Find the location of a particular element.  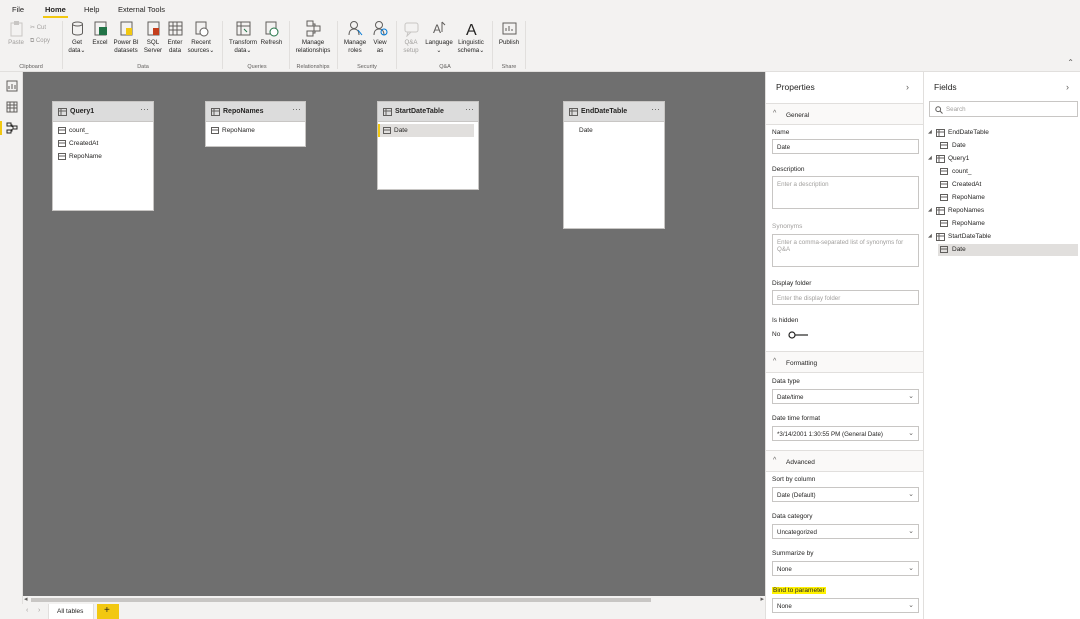

cut-button: ✂ Cut is located at coordinates (38, 27).